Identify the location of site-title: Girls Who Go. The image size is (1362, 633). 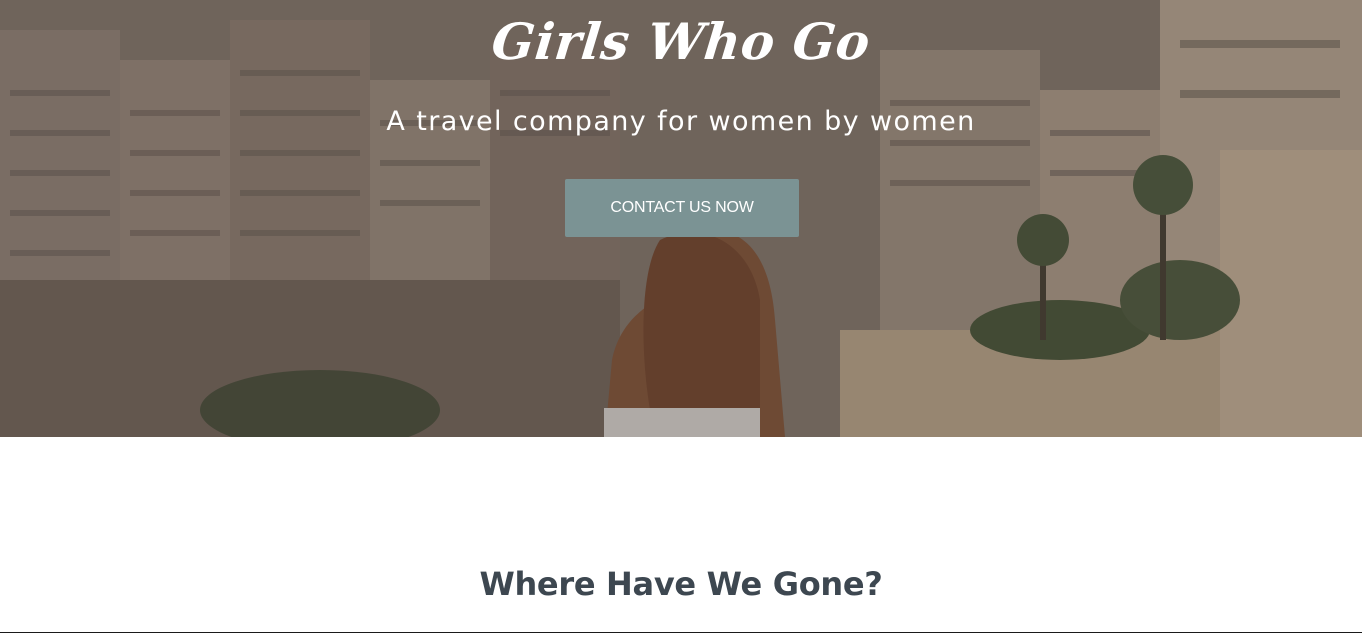
(681, 41).